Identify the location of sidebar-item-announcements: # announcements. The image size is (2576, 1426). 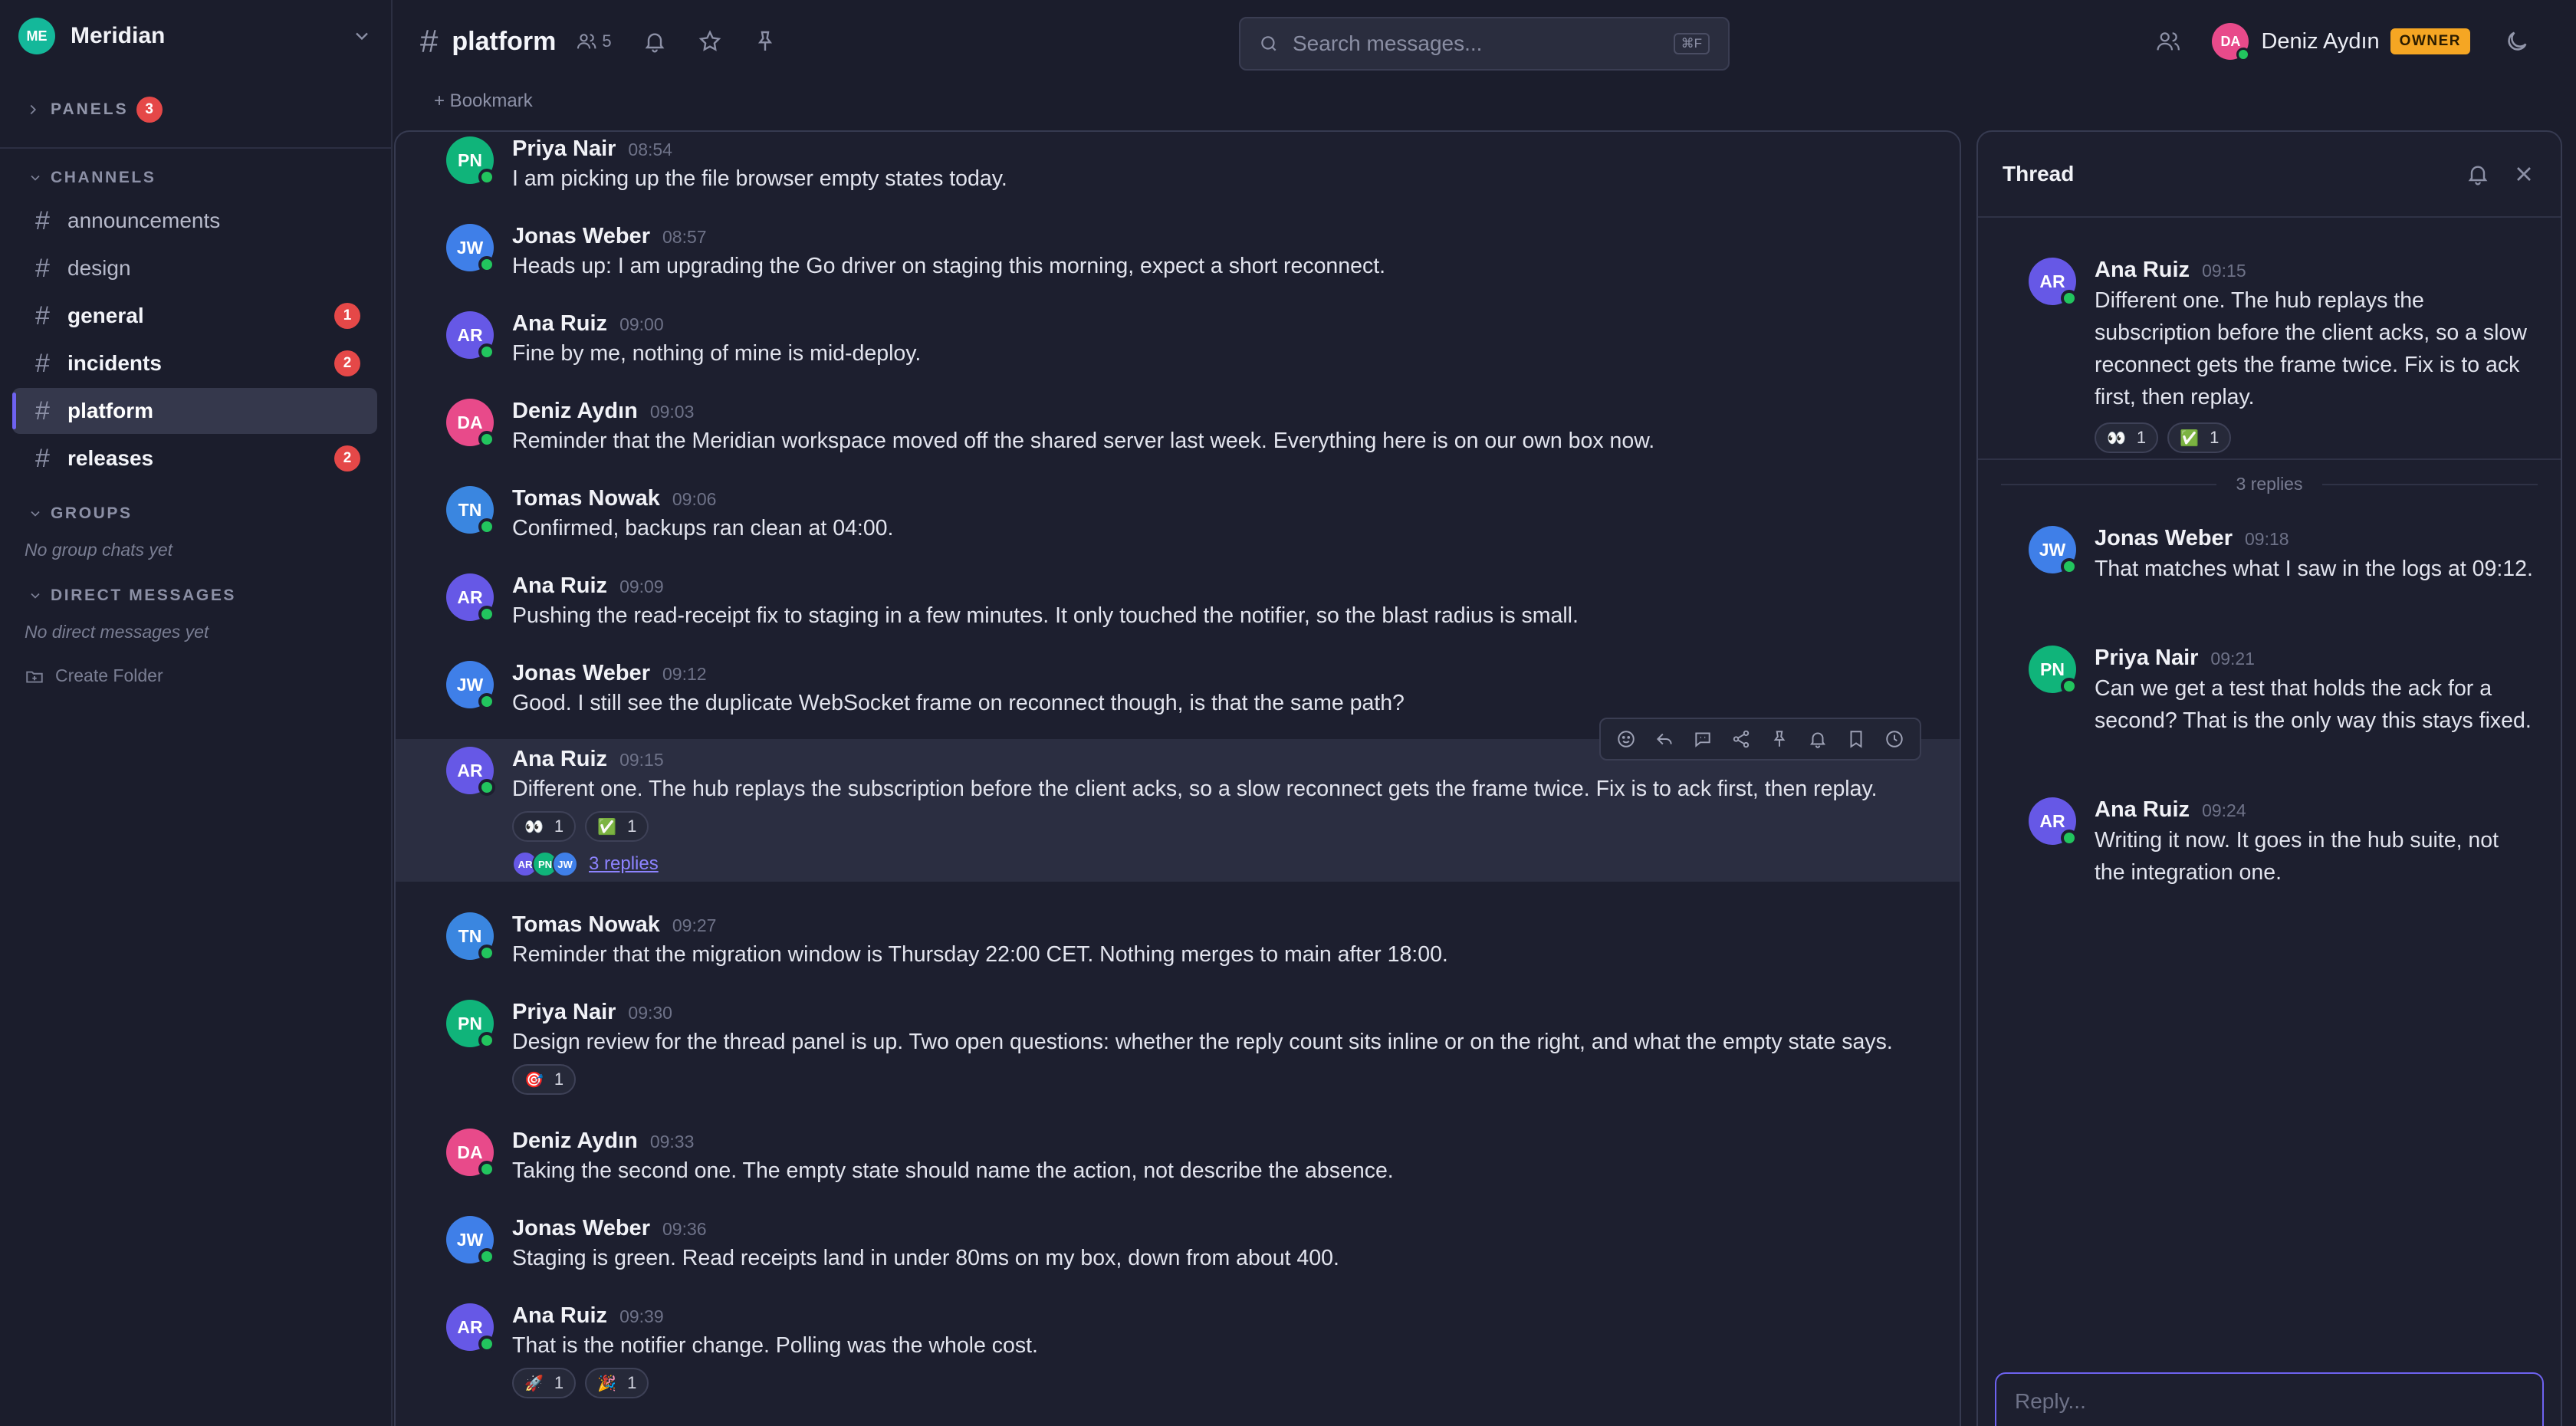
(195, 221).